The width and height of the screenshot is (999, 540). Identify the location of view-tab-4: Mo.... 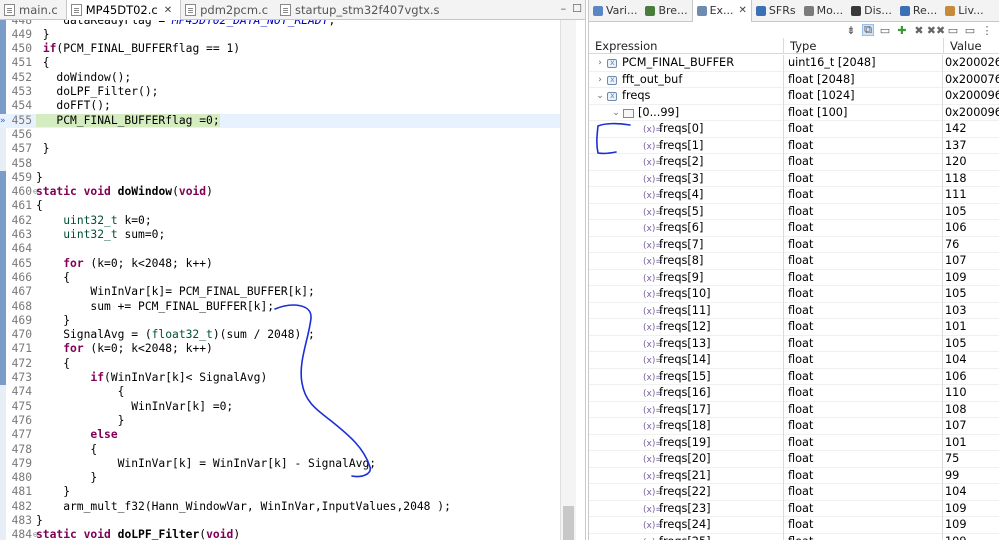
(824, 11).